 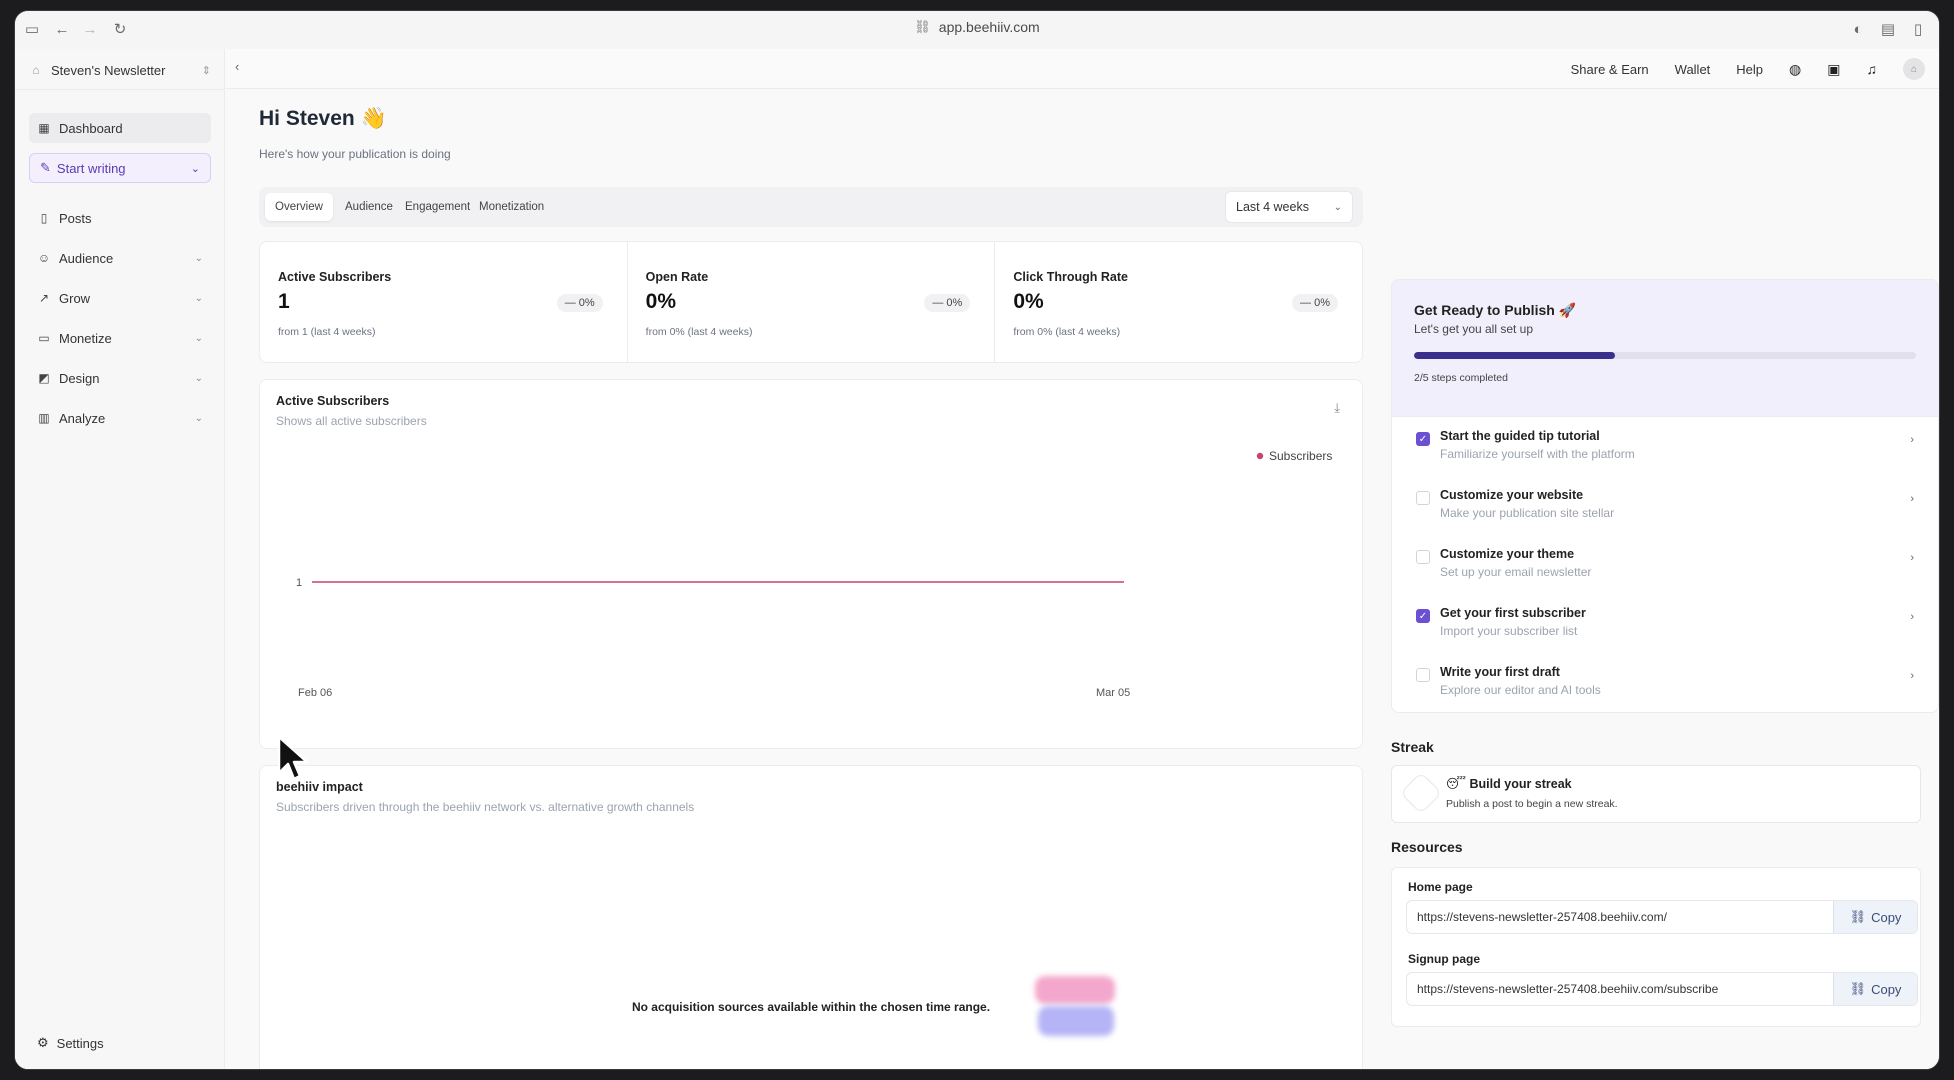 What do you see at coordinates (1113, 693) in the screenshot?
I see `x-tick-label: Mar 05` at bounding box center [1113, 693].